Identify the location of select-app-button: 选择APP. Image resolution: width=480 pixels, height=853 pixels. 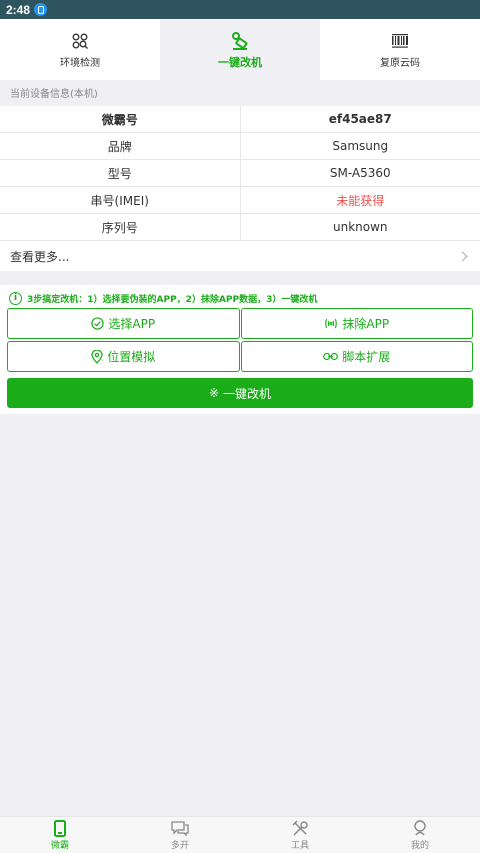
(123, 323).